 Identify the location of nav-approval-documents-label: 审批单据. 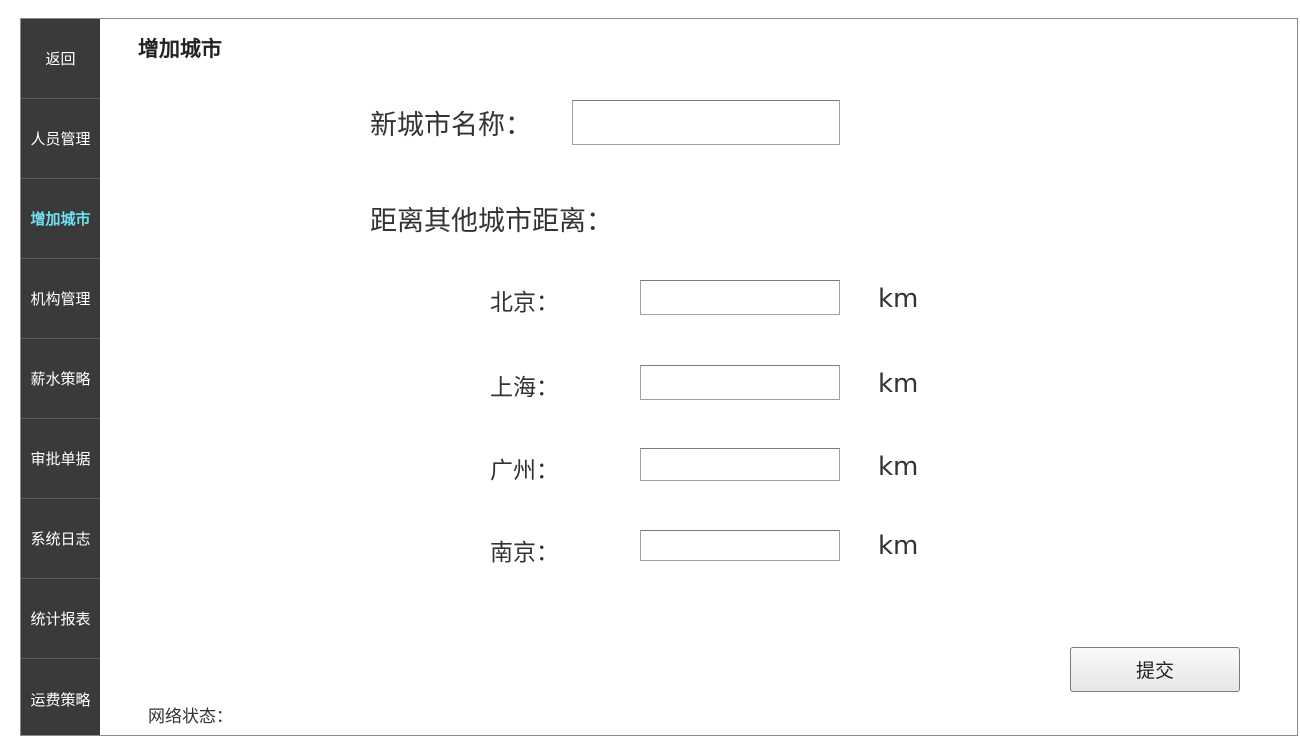
(60, 459).